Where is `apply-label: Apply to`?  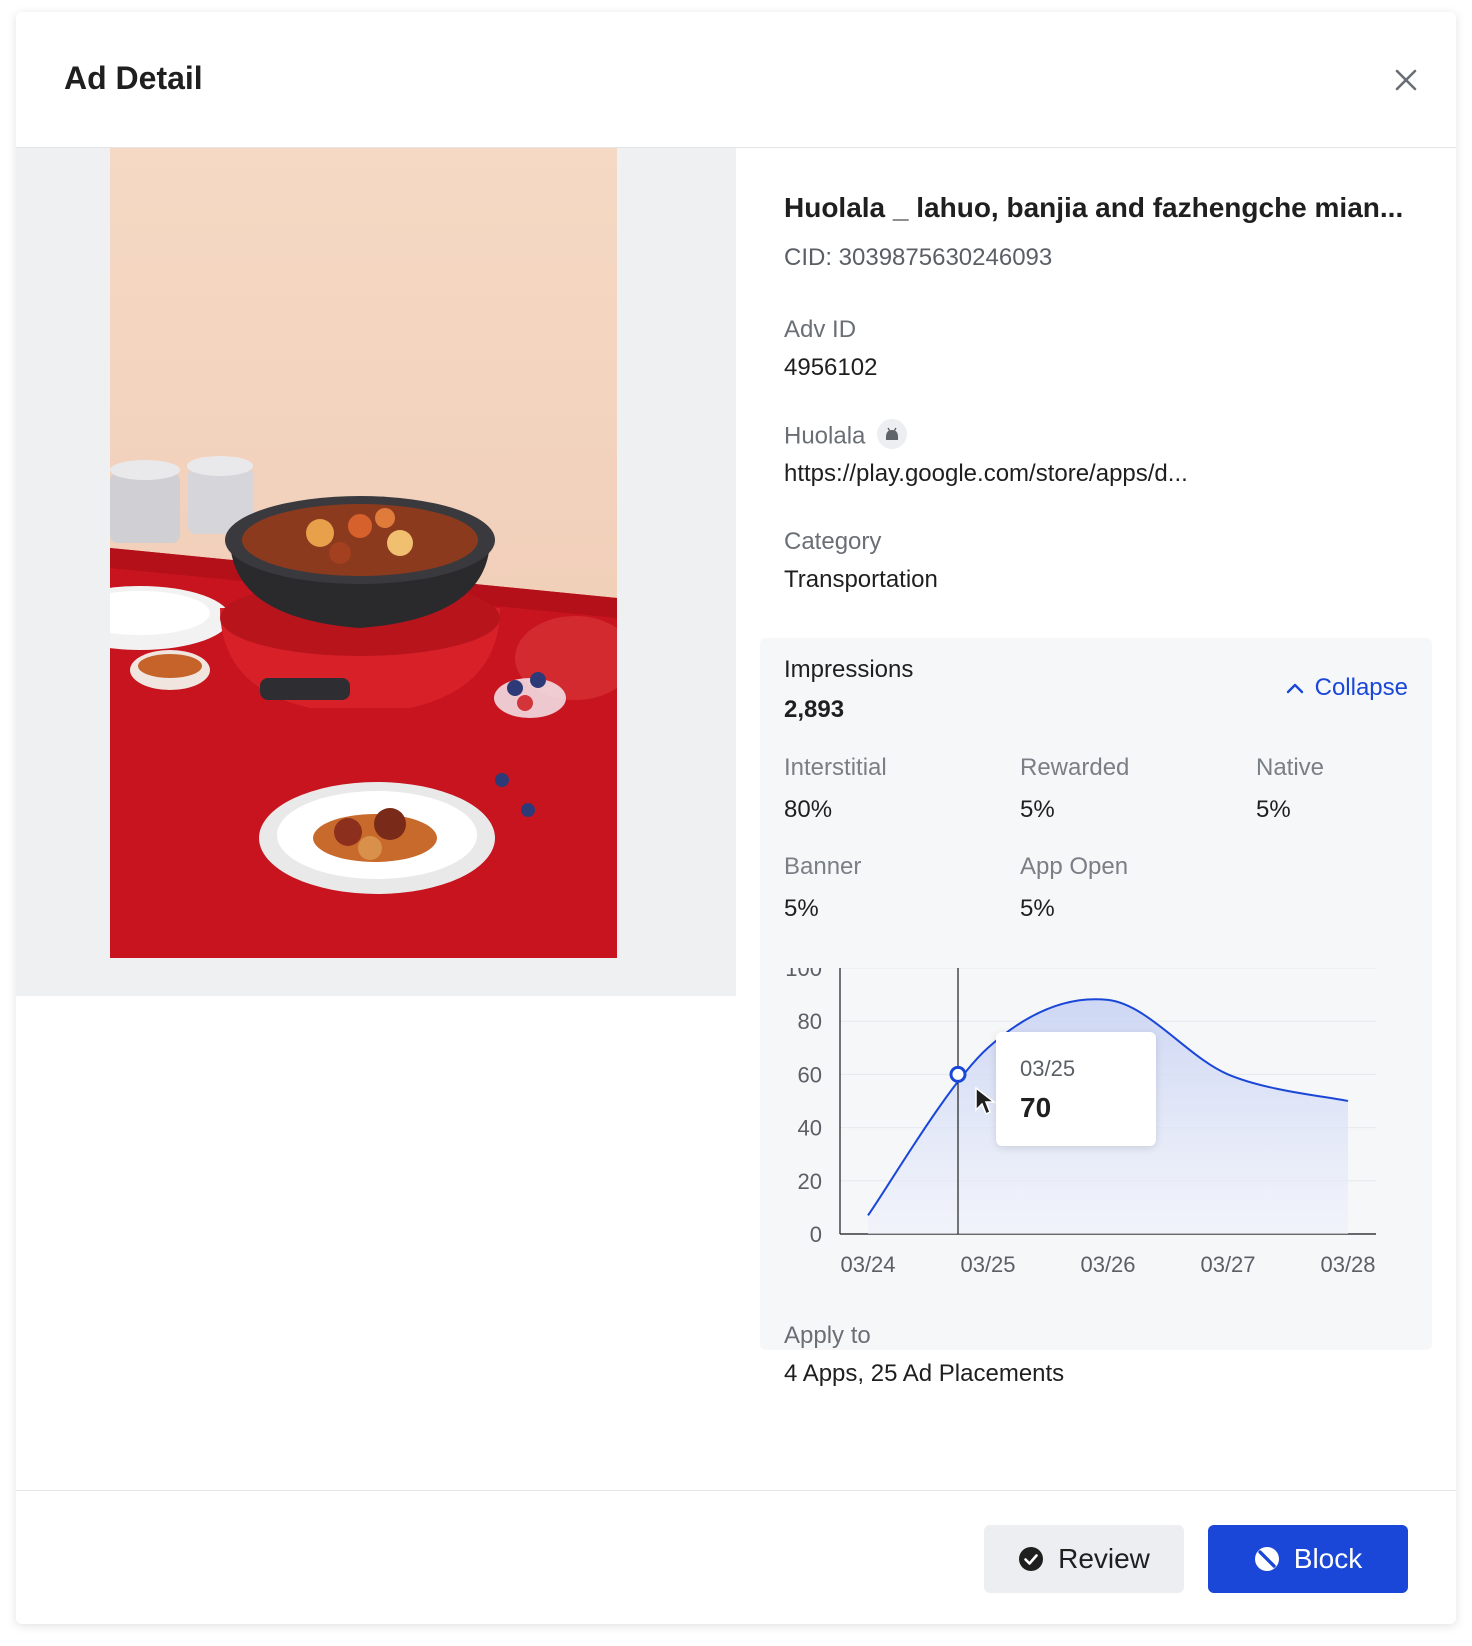 apply-label: Apply to is located at coordinates (827, 1335).